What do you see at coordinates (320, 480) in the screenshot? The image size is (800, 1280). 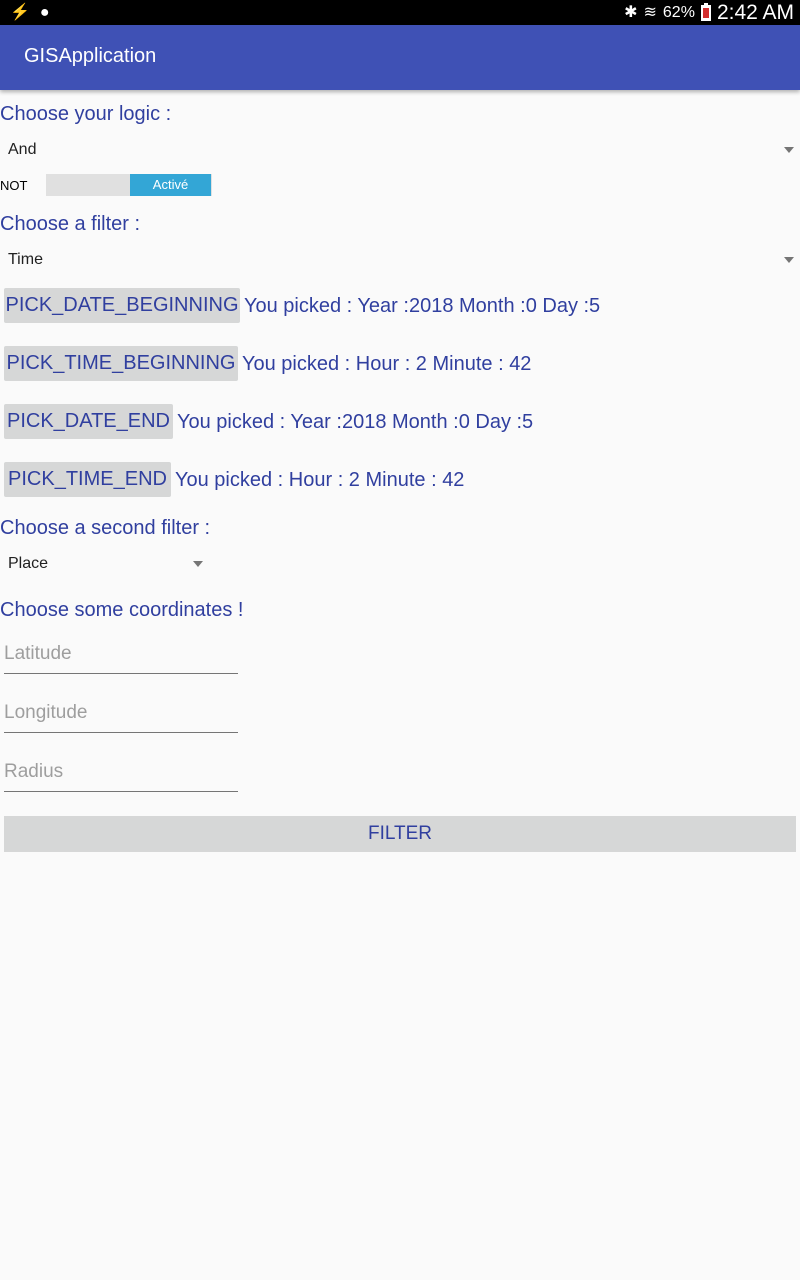 I see `time-end-result: You picked : Hour : 2 Minute : 42` at bounding box center [320, 480].